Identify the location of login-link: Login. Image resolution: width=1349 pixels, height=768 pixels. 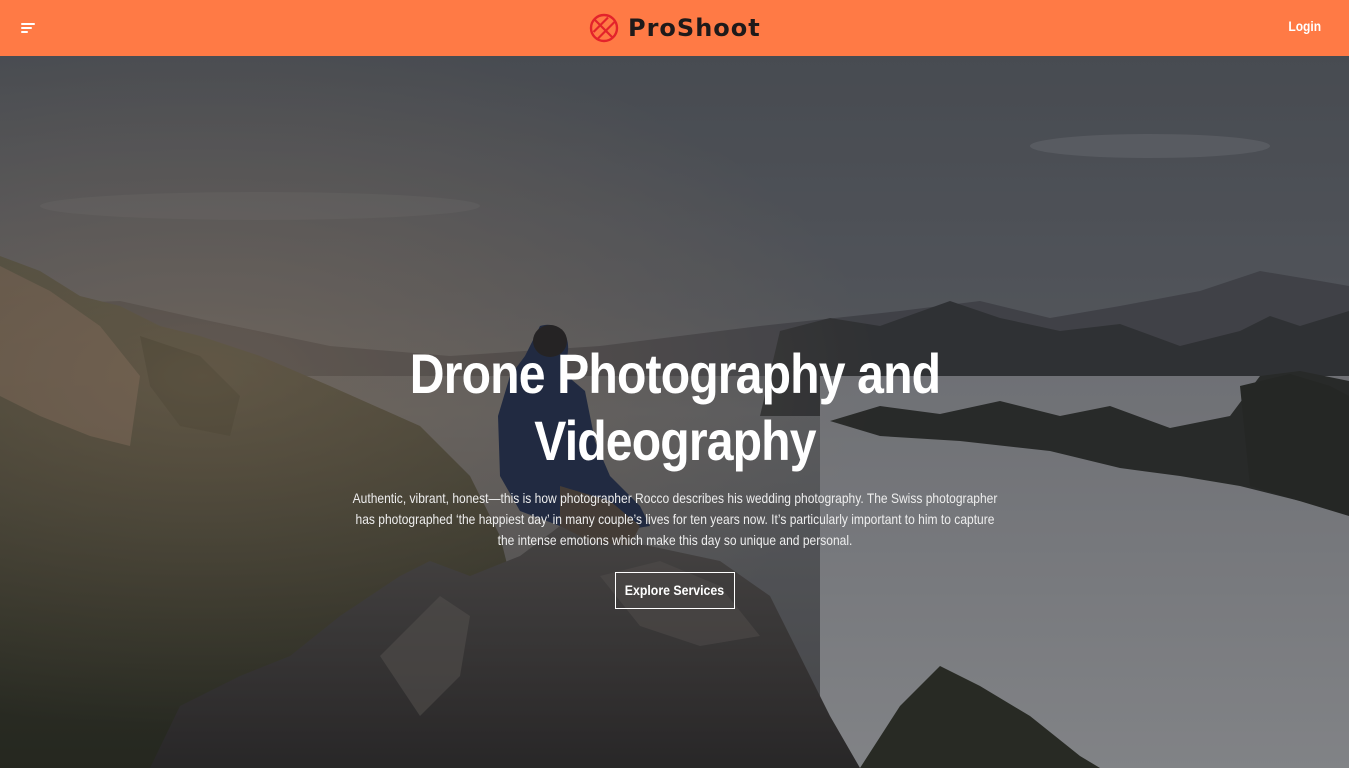
(1304, 26).